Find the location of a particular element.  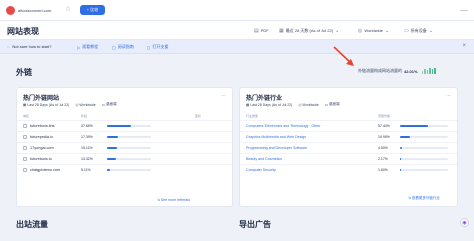

lightbulb-icon: ◌ is located at coordinates (8, 46).